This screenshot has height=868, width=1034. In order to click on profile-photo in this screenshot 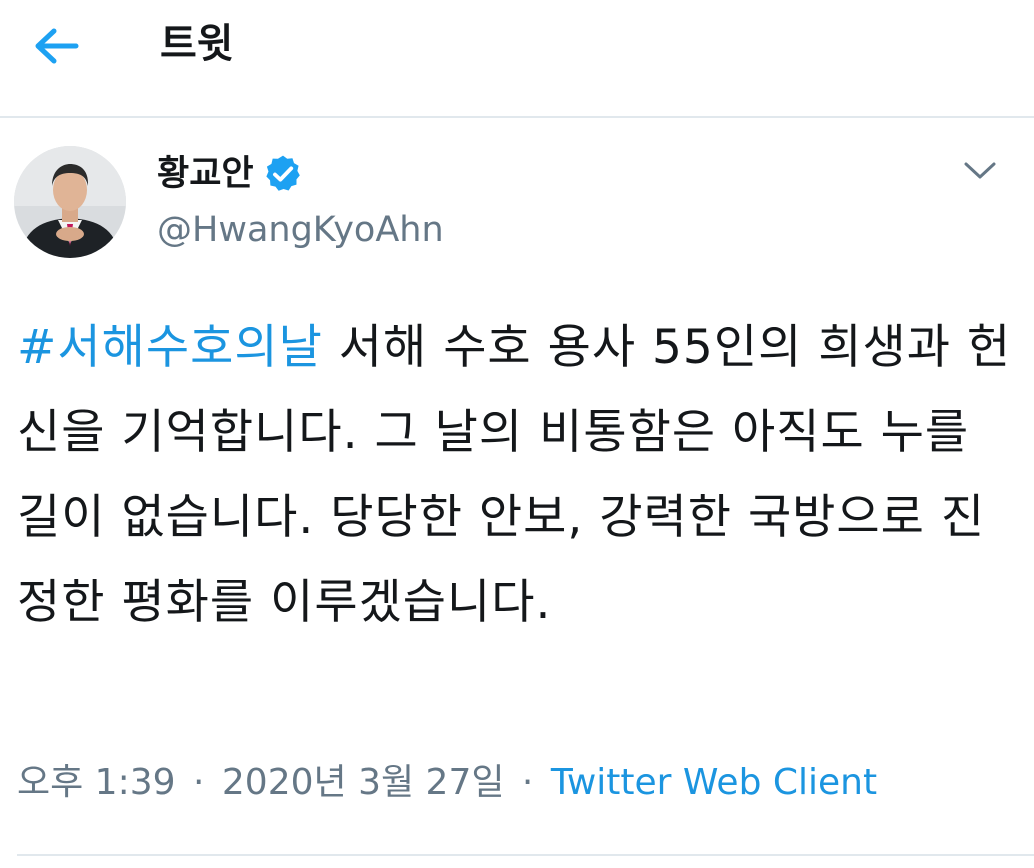, I will do `click(70, 202)`.